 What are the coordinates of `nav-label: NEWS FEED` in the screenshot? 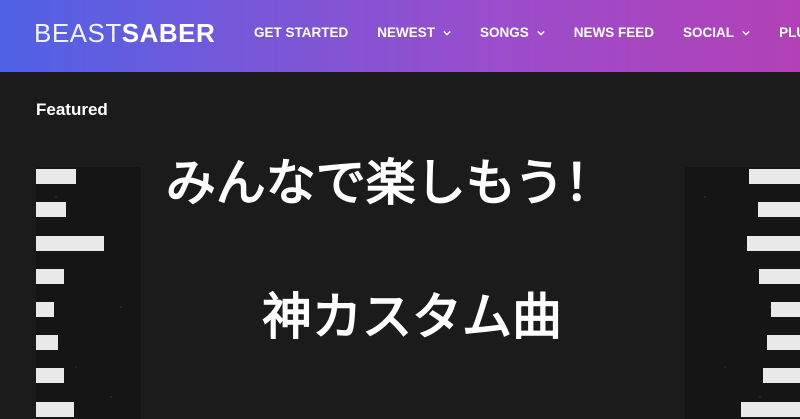 It's located at (614, 32).